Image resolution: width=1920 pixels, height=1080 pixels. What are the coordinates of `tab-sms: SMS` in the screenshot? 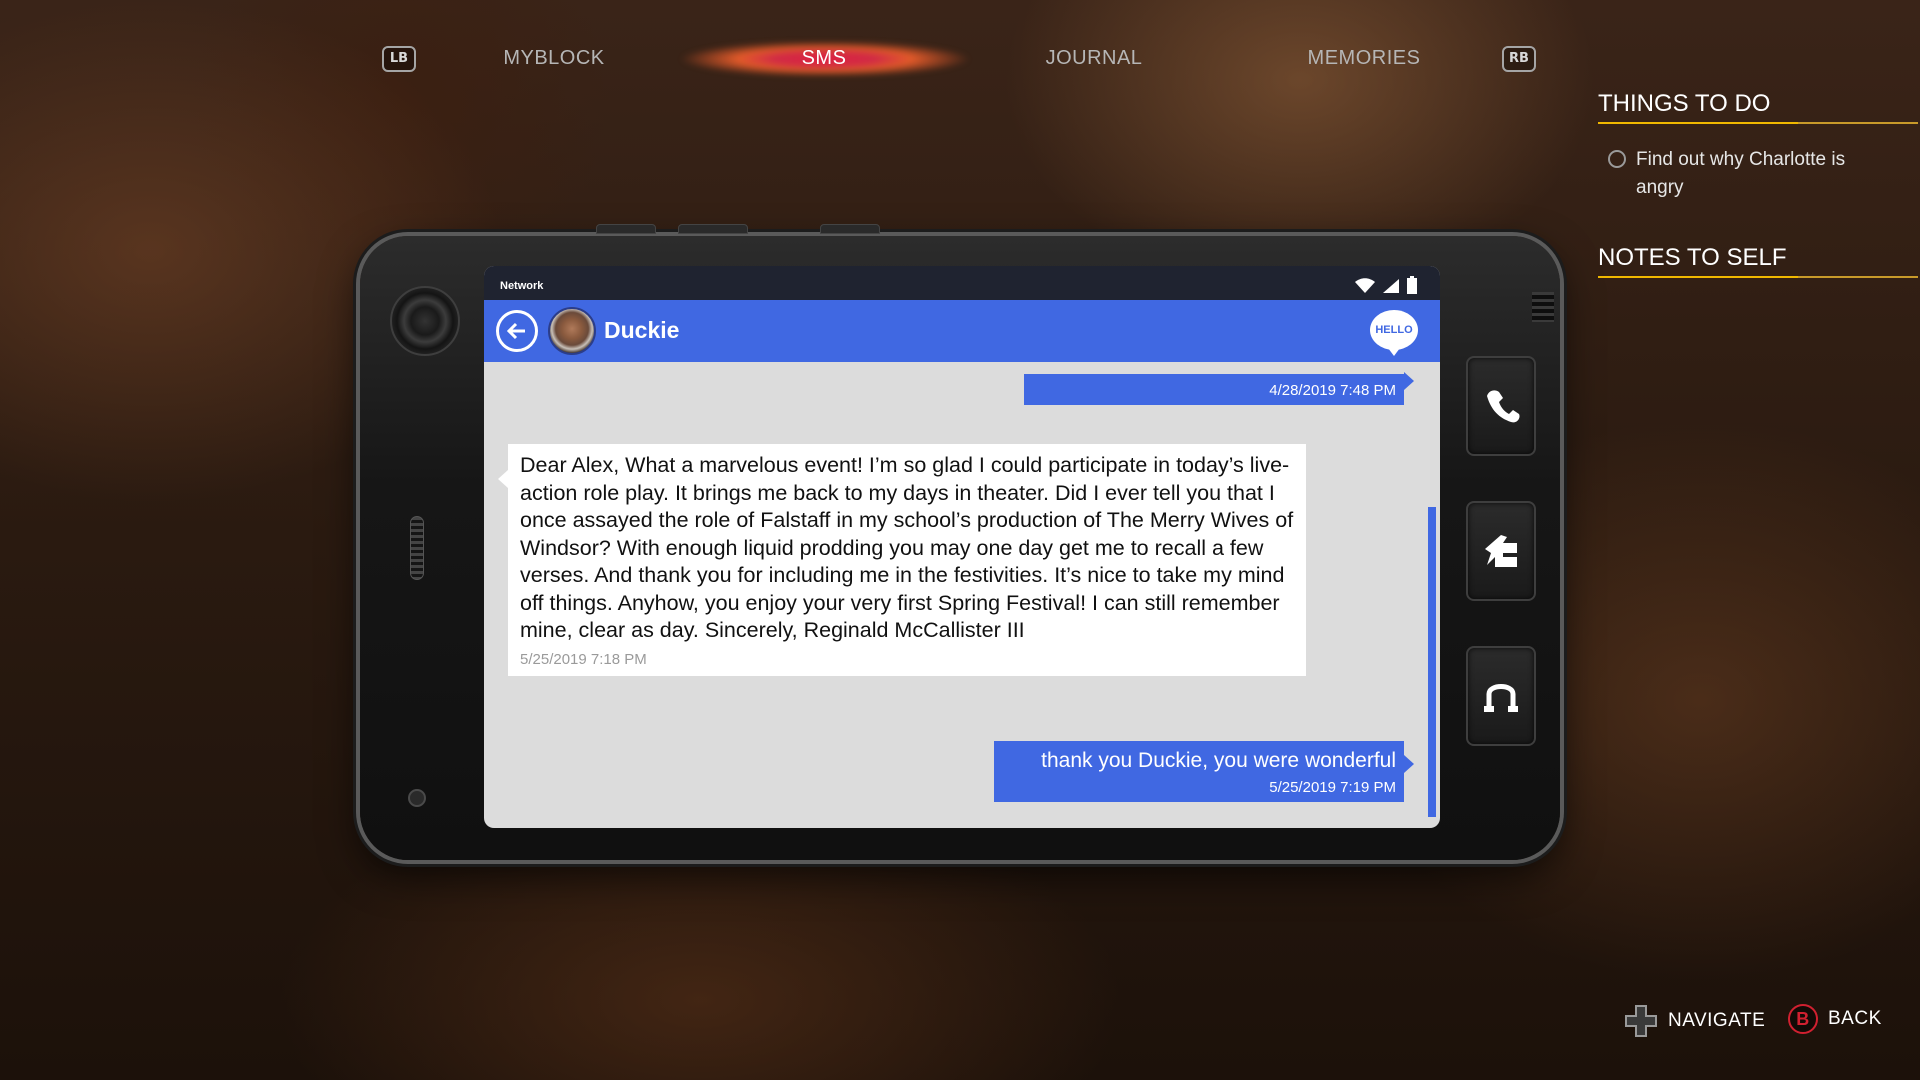 It's located at (824, 58).